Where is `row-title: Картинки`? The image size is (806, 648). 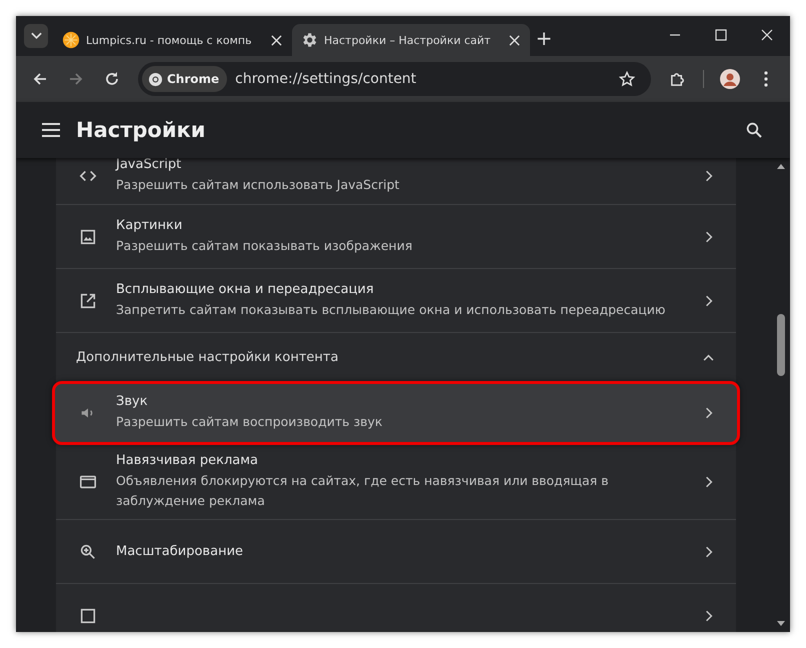
row-title: Картинки is located at coordinates (150, 225).